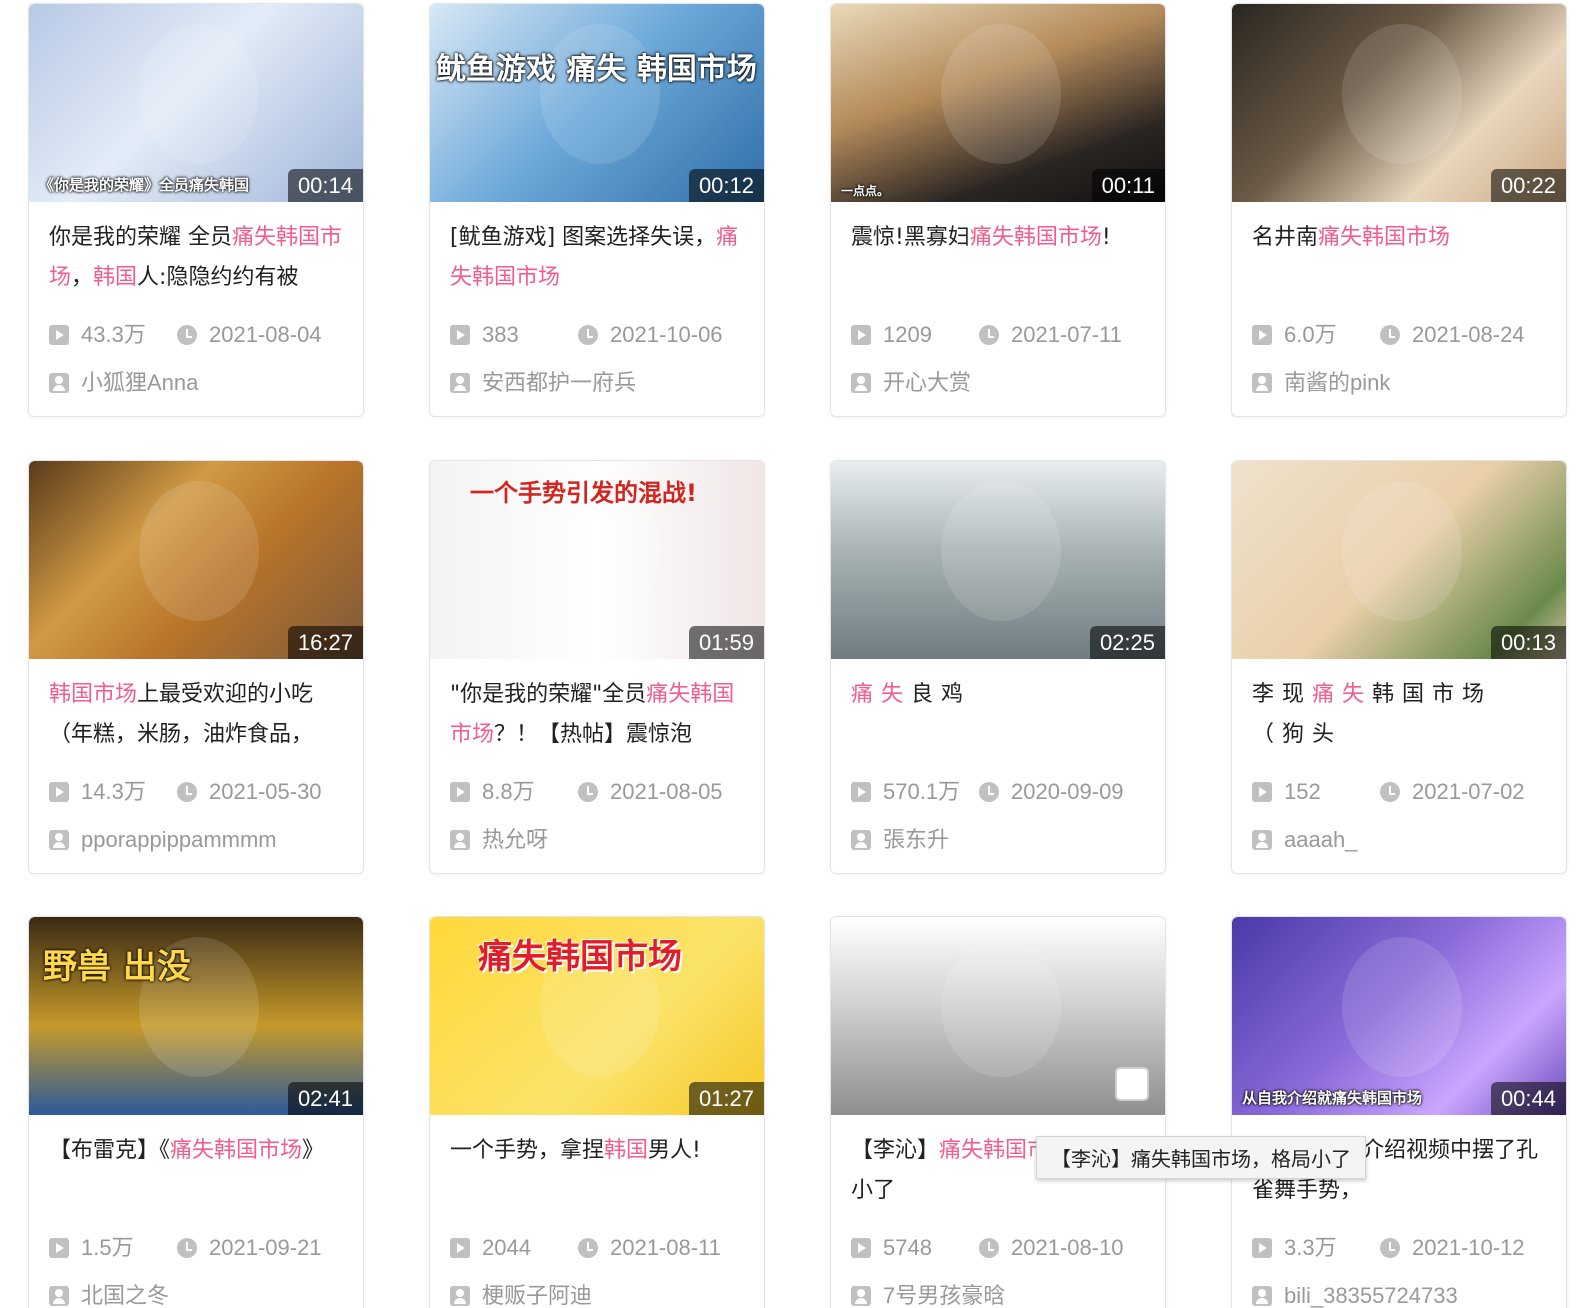 The image size is (1580, 1308). I want to click on video-title: 名井南痛失韩国市场, so click(1402, 260).